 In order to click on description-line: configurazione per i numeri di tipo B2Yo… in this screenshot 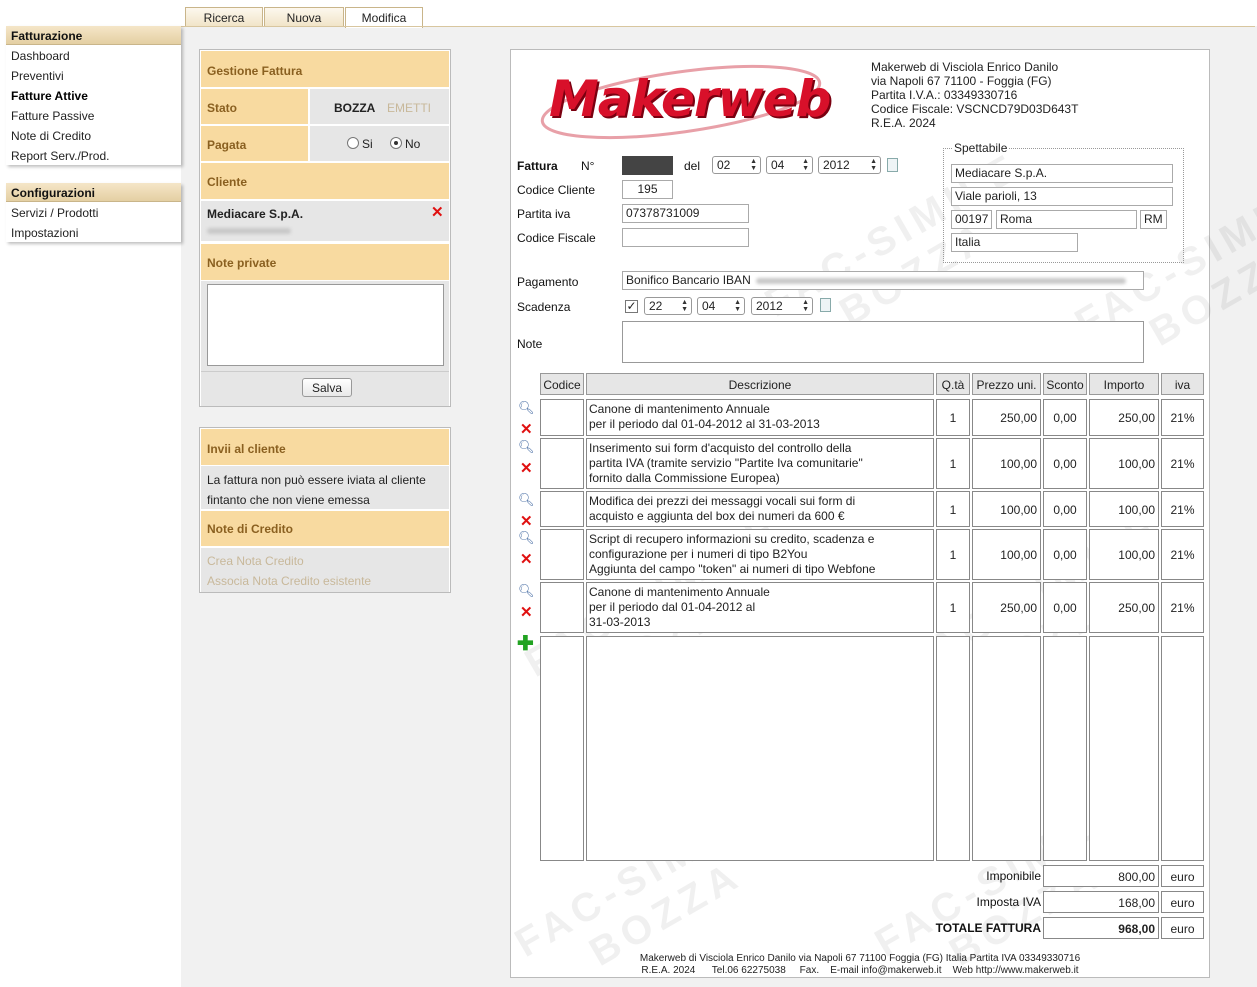, I will do `click(698, 554)`.